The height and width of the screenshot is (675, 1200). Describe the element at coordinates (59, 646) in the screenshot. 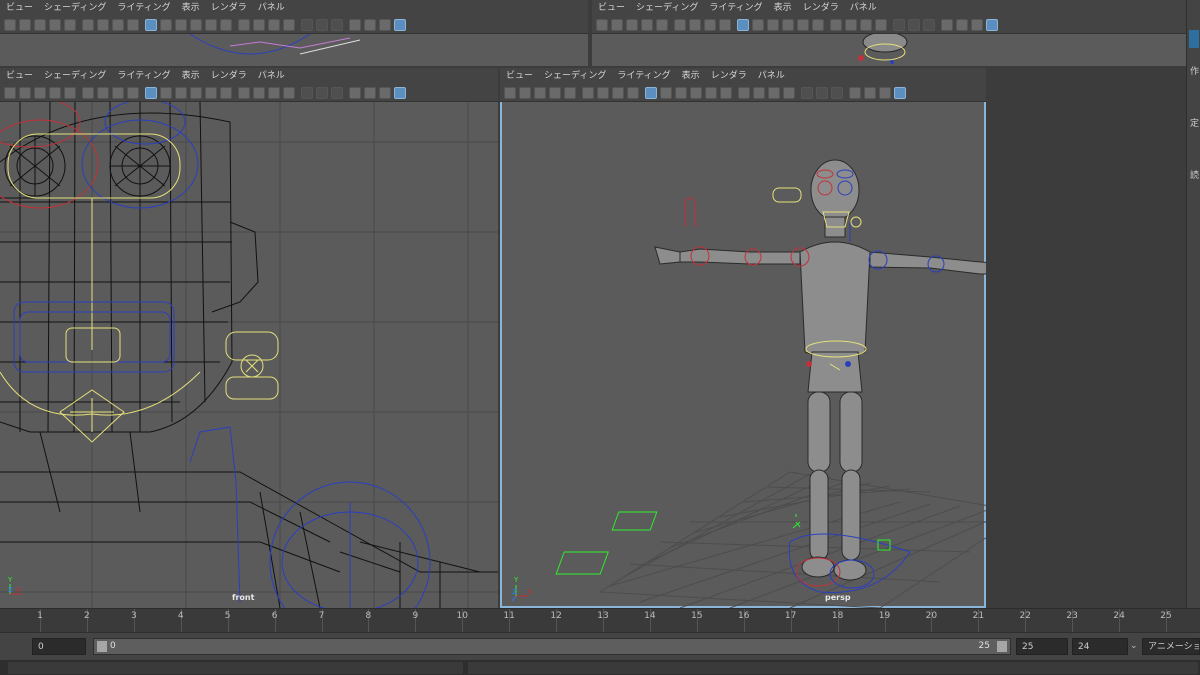

I see `start-time-field: 0` at that location.